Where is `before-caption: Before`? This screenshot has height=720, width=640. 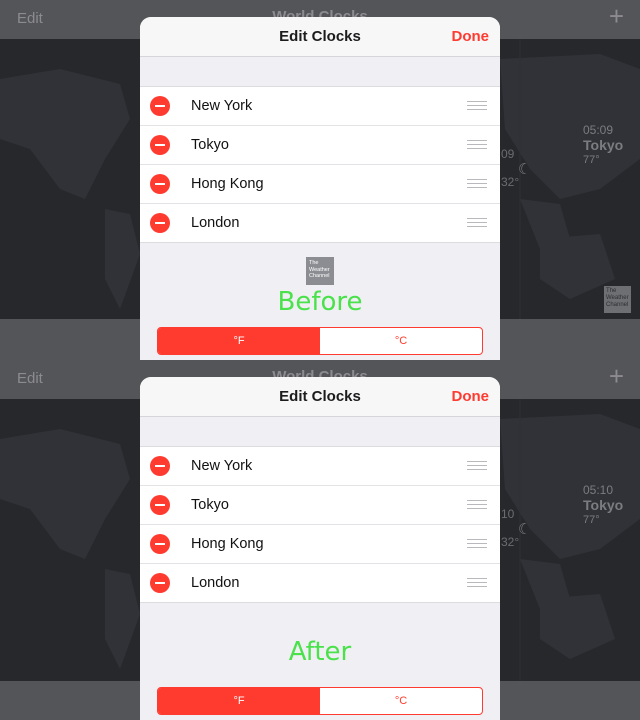 before-caption: Before is located at coordinates (320, 302).